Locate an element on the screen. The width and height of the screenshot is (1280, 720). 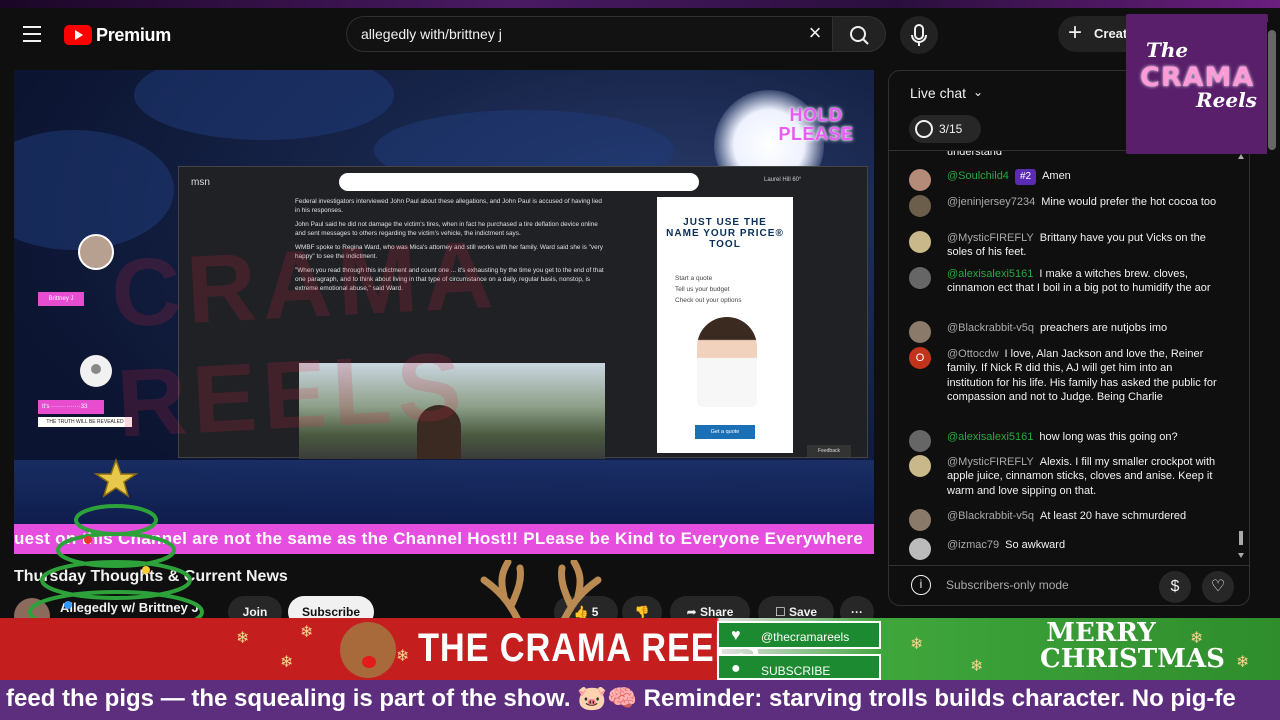
msn-search-bar is located at coordinates (519, 182).